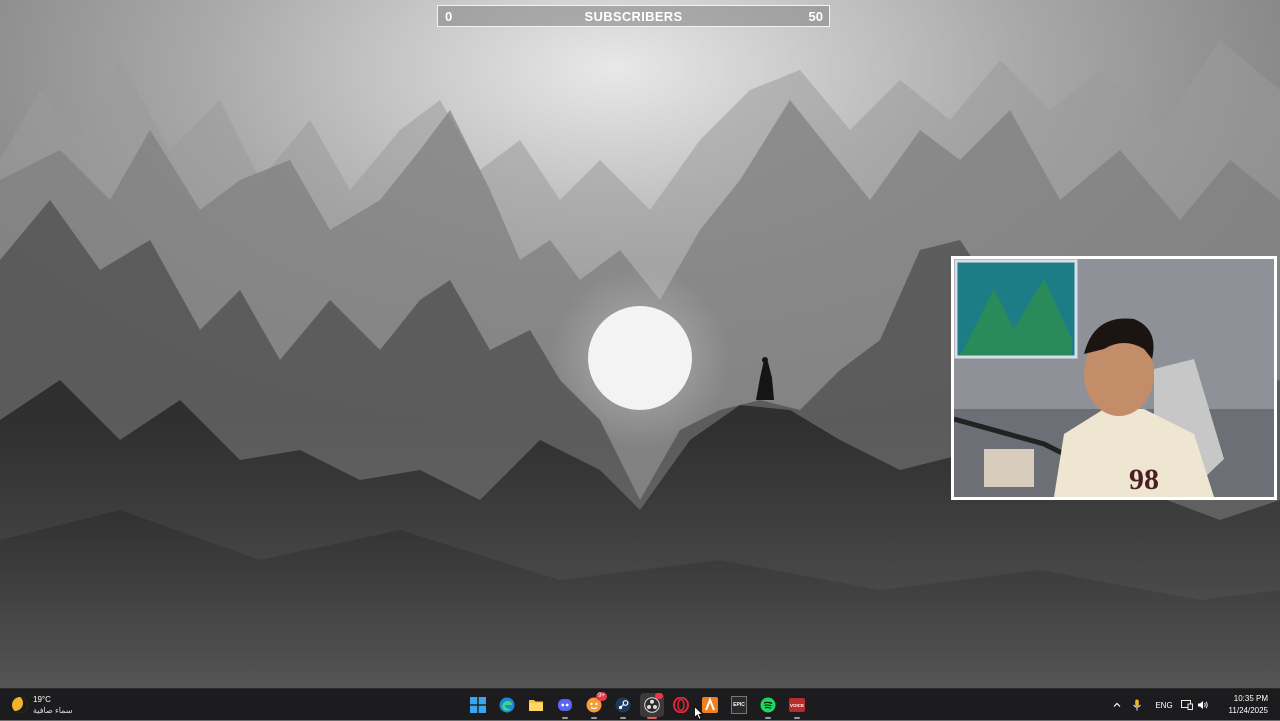 This screenshot has height=721, width=1280. What do you see at coordinates (815, 16) in the screenshot?
I see `subscriber-goal-max: 50` at bounding box center [815, 16].